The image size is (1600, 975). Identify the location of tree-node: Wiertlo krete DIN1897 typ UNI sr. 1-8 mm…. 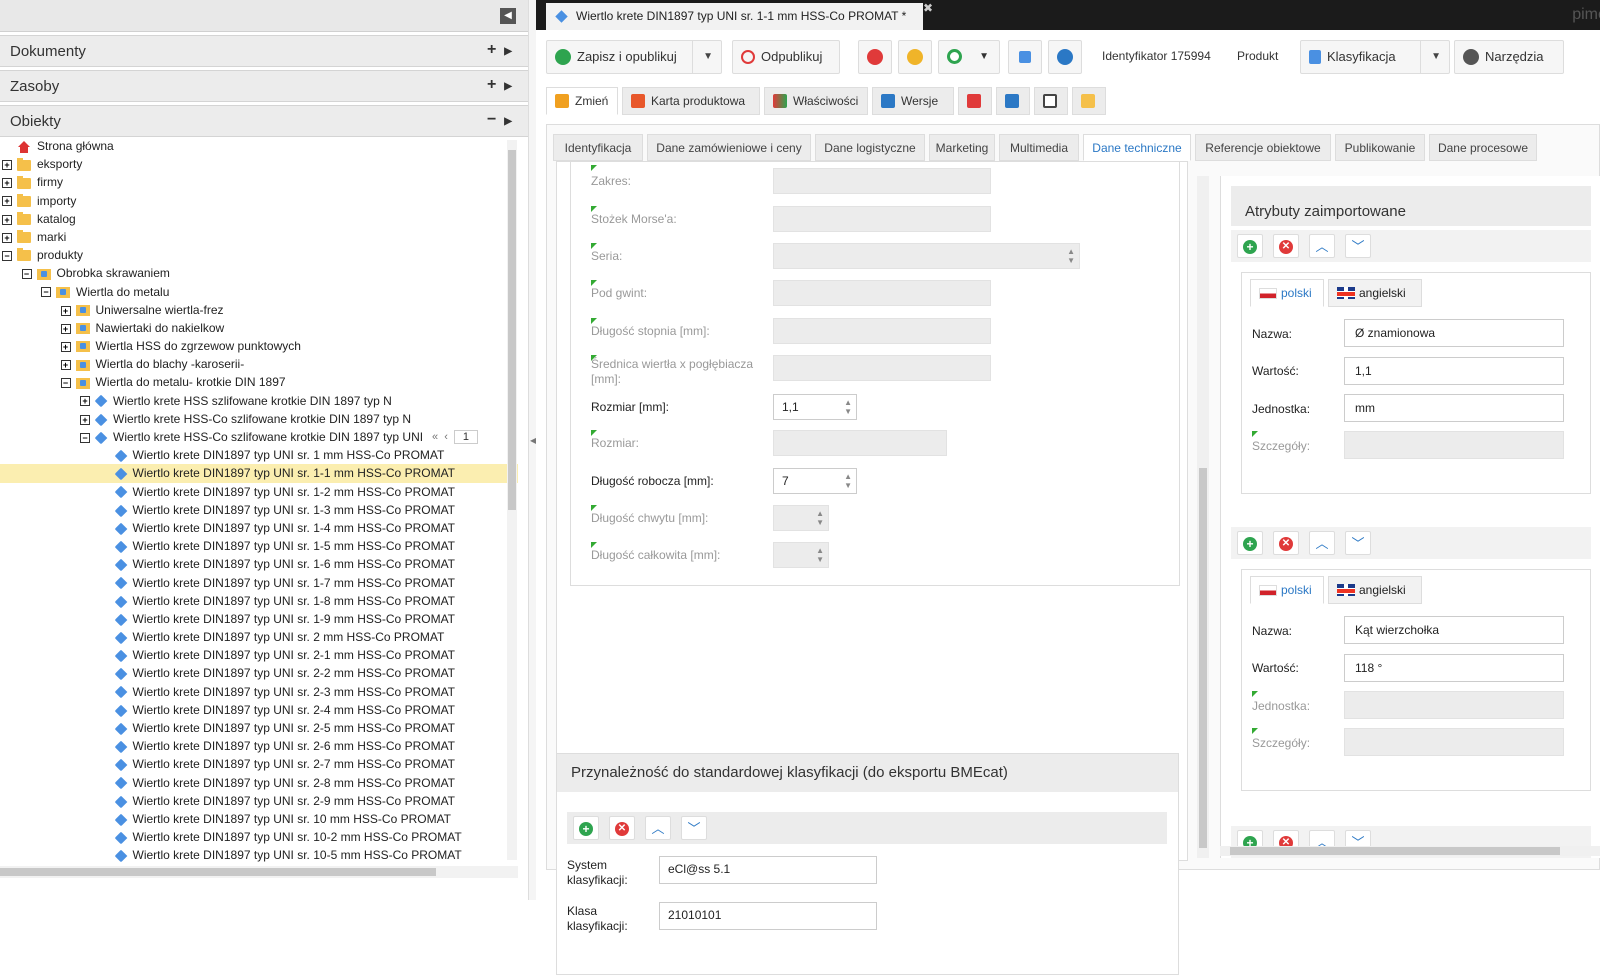
(259, 601).